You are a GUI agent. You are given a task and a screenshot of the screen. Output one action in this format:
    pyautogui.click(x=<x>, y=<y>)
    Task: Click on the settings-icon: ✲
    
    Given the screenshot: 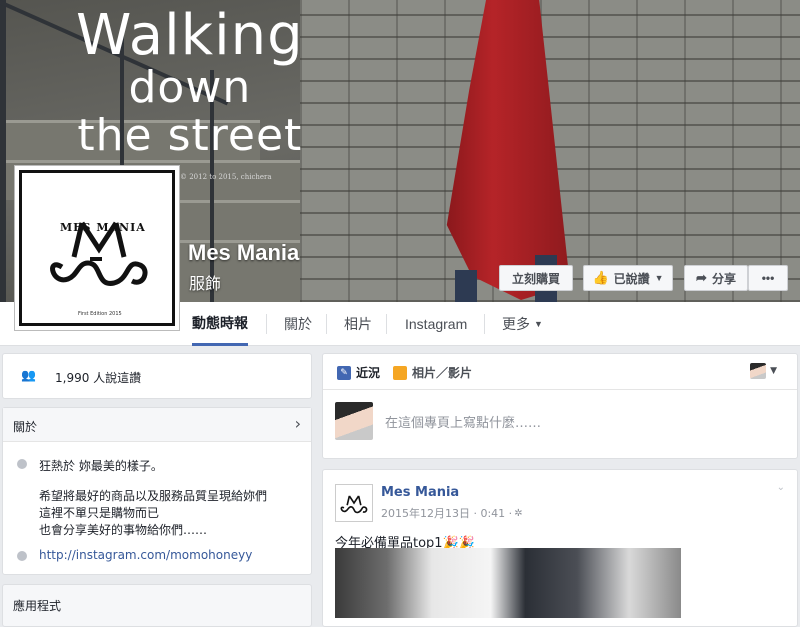 What is the action you would take?
    pyautogui.click(x=518, y=513)
    